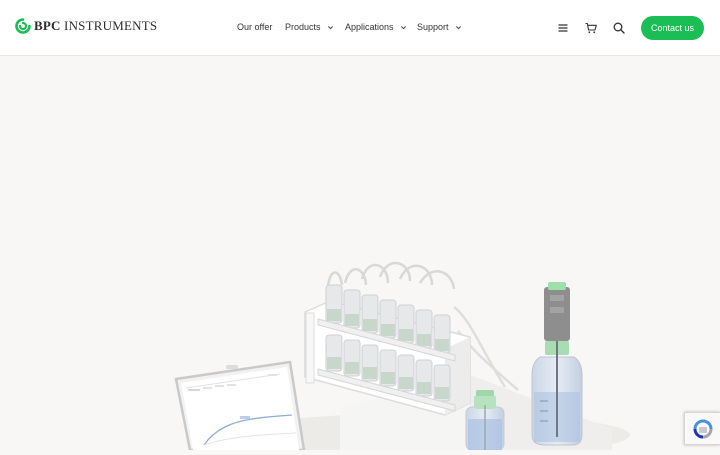  What do you see at coordinates (591, 28) in the screenshot?
I see `shopping-cart-icon` at bounding box center [591, 28].